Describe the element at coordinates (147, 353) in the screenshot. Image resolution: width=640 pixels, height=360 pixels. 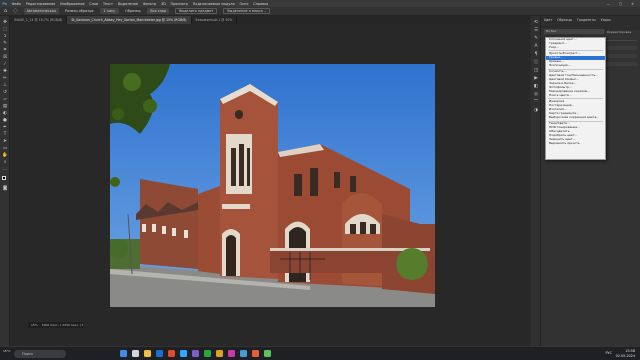
I see `file-explorer-icon` at that location.